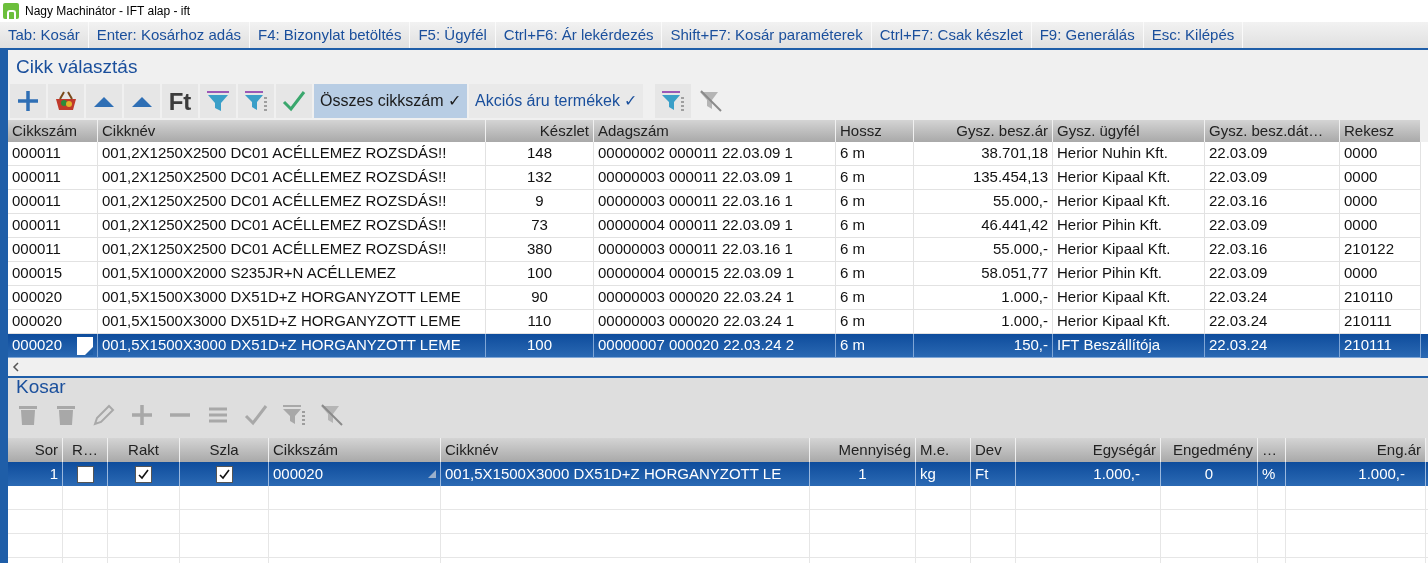  Describe the element at coordinates (180, 415) in the screenshot. I see `minus-icon` at that location.